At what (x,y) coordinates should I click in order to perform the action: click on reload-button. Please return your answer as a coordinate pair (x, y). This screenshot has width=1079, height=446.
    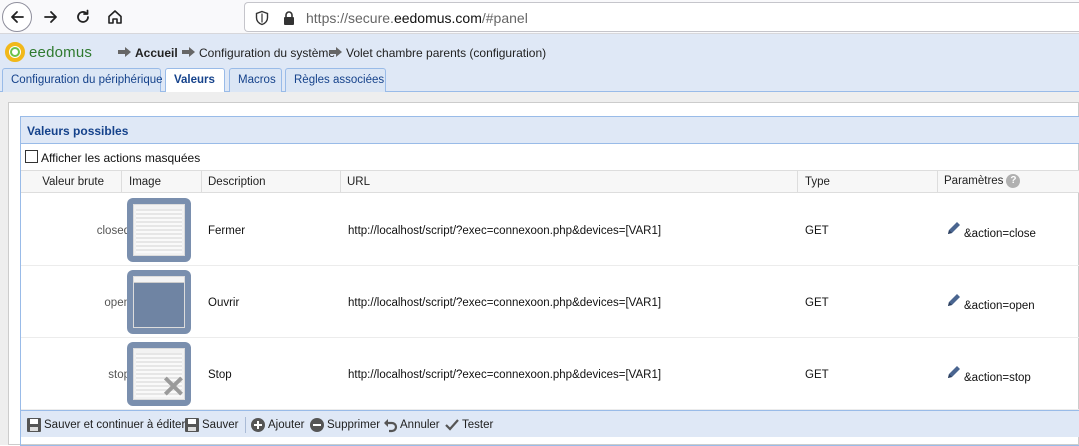
    Looking at the image, I should click on (83, 17).